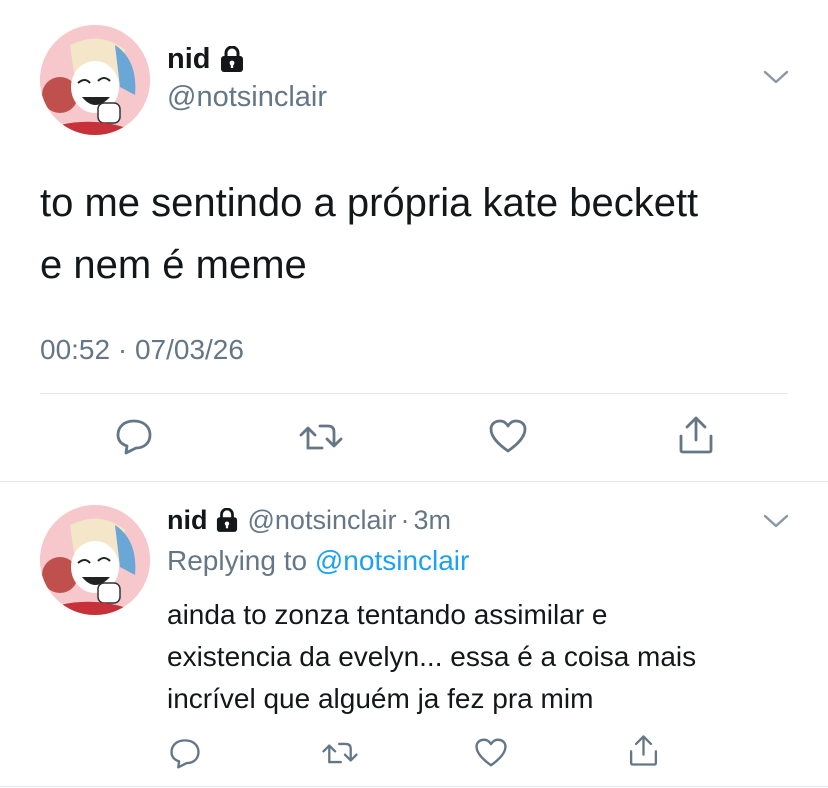 The image size is (828, 788). What do you see at coordinates (432, 520) in the screenshot?
I see `tweet-time: 3m` at bounding box center [432, 520].